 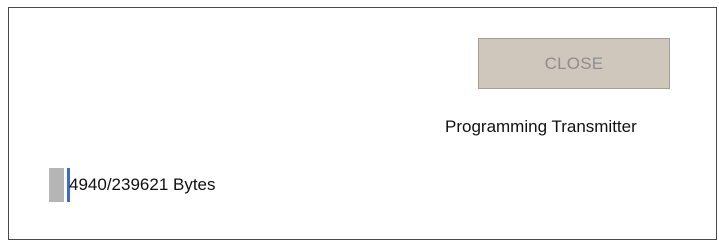 I want to click on progress-bar, so click(x=60, y=185).